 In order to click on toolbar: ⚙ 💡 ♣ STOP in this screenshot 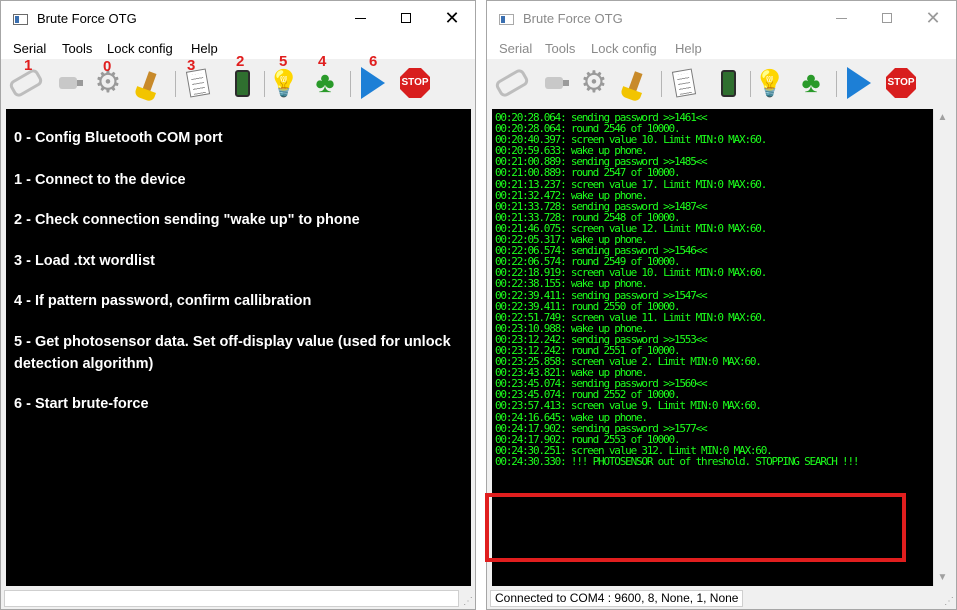, I will do `click(721, 82)`.